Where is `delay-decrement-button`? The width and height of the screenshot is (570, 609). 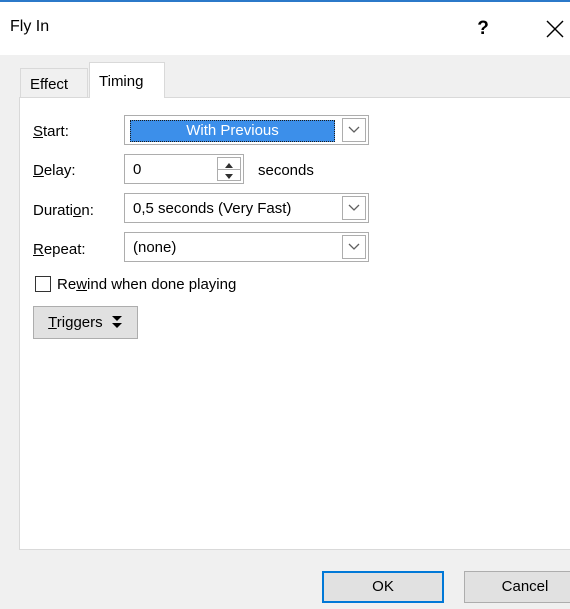
delay-decrement-button is located at coordinates (229, 174).